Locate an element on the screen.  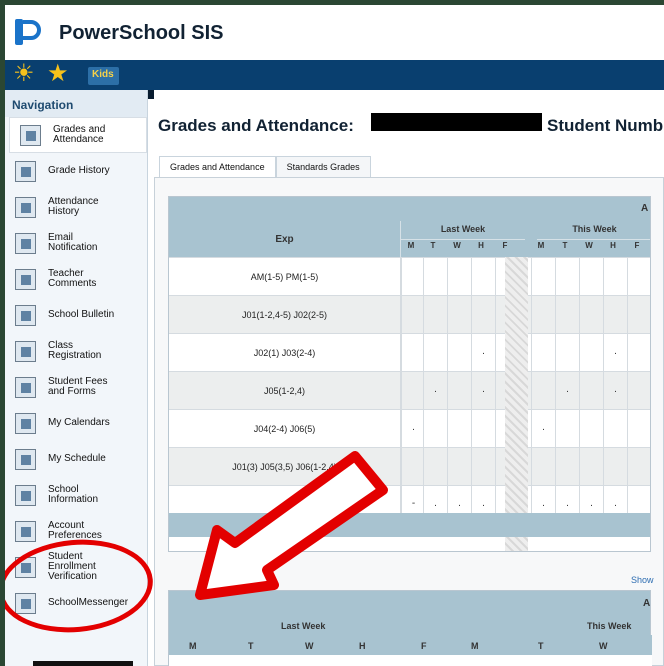
sidebar-item-4: Teacher Comments is located at coordinates (76, 279).